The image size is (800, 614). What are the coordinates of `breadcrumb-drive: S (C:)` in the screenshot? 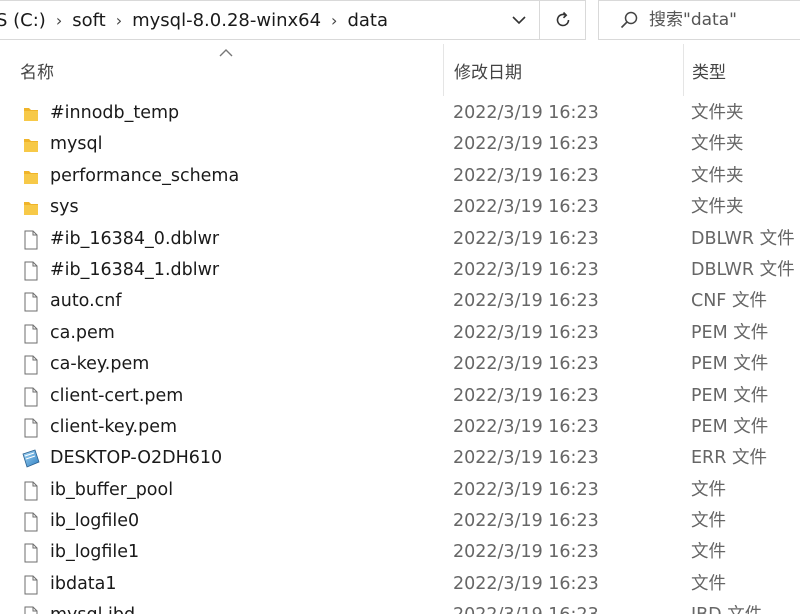 It's located at (24, 20).